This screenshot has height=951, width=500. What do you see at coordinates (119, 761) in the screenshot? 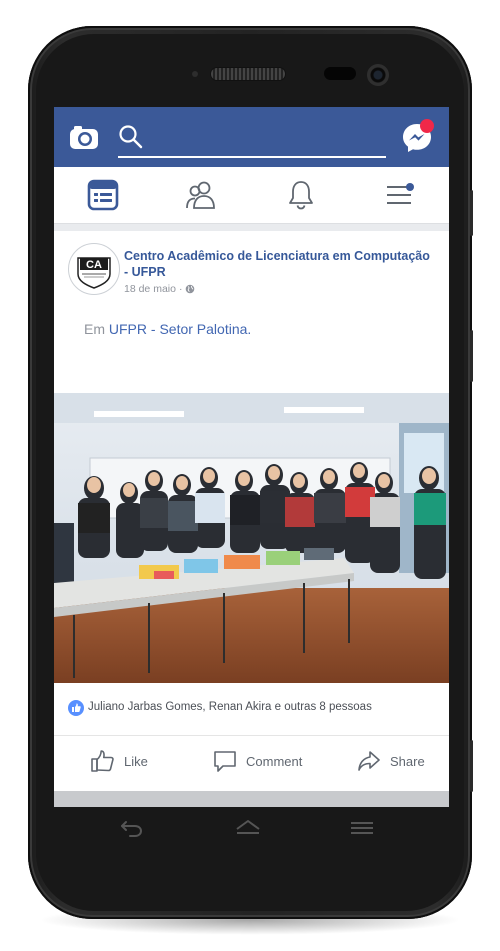
I see `like-button: Like` at bounding box center [119, 761].